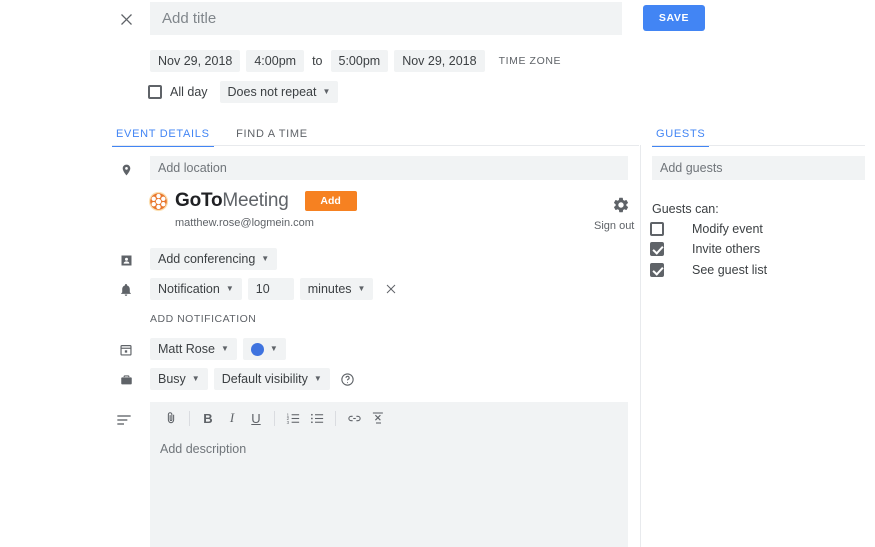 The image size is (875, 547). I want to click on description-editor: B I U 1 2 3 Add description, so click(389, 474).